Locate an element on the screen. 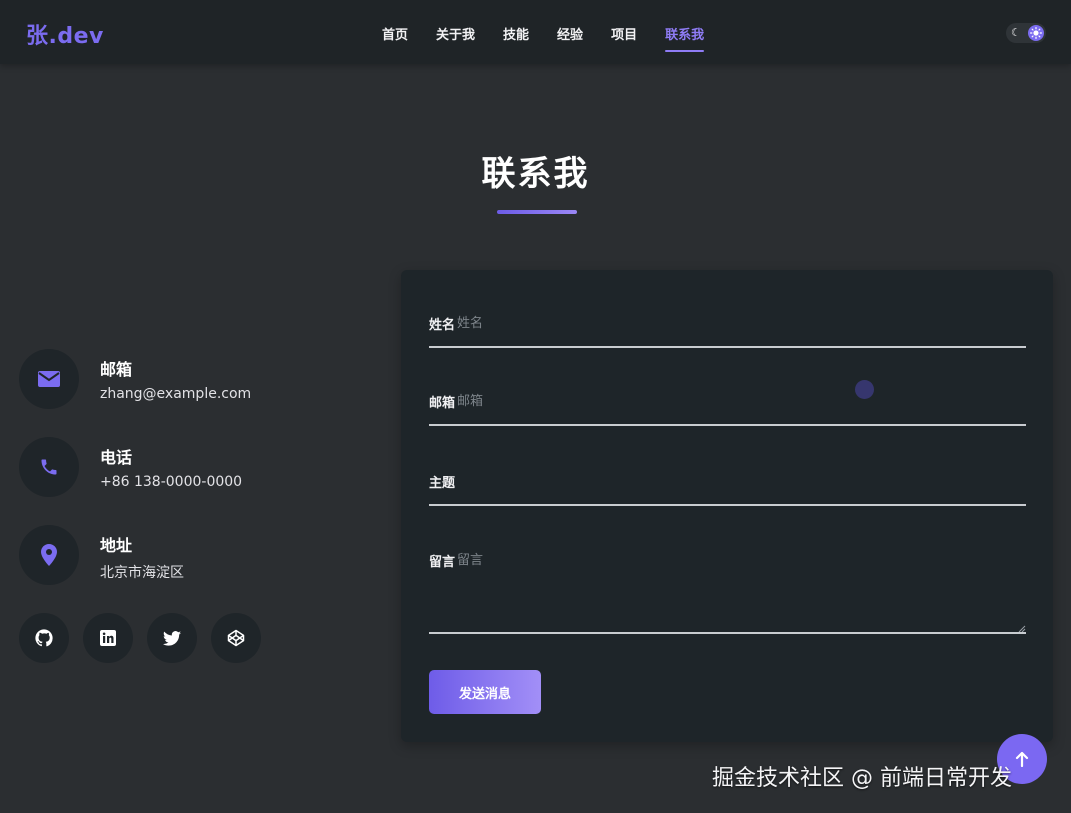 The width and height of the screenshot is (1071, 813). github-icon is located at coordinates (44, 638).